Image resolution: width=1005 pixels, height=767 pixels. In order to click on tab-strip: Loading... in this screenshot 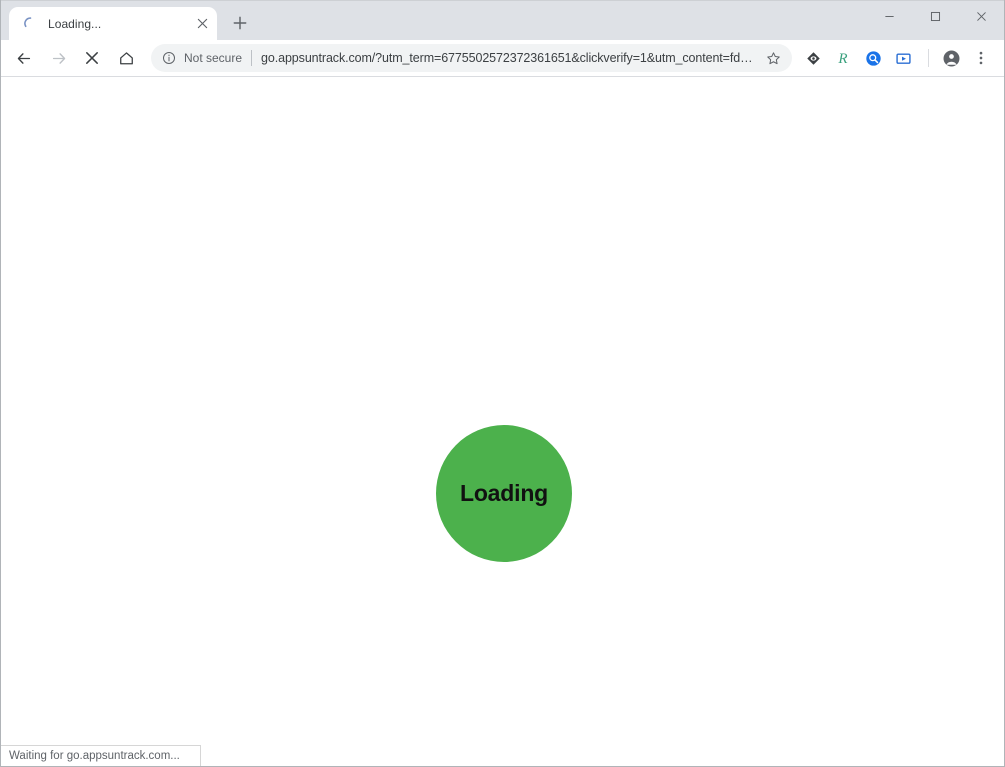, I will do `click(502, 20)`.